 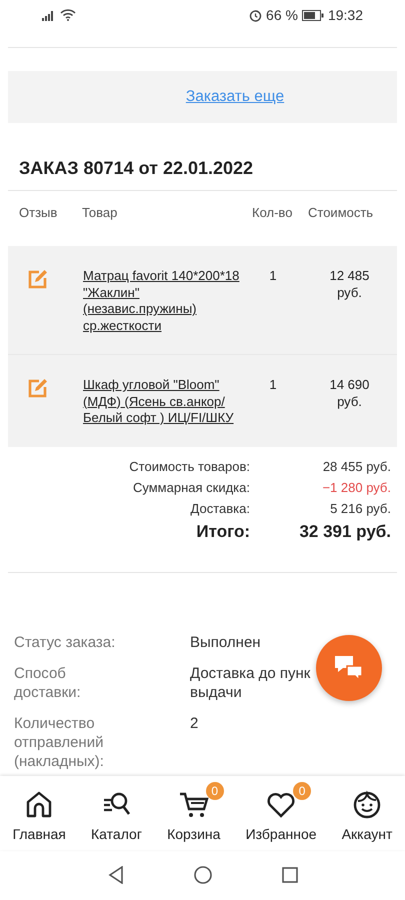 I want to click on cart-icon, so click(x=193, y=805).